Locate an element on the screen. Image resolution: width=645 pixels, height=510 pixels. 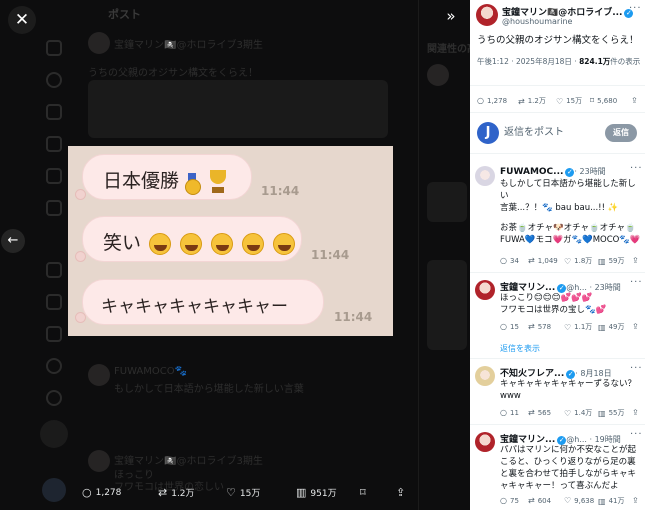
reply-likes: ♡ 1.1万 is located at coordinates (578, 327).